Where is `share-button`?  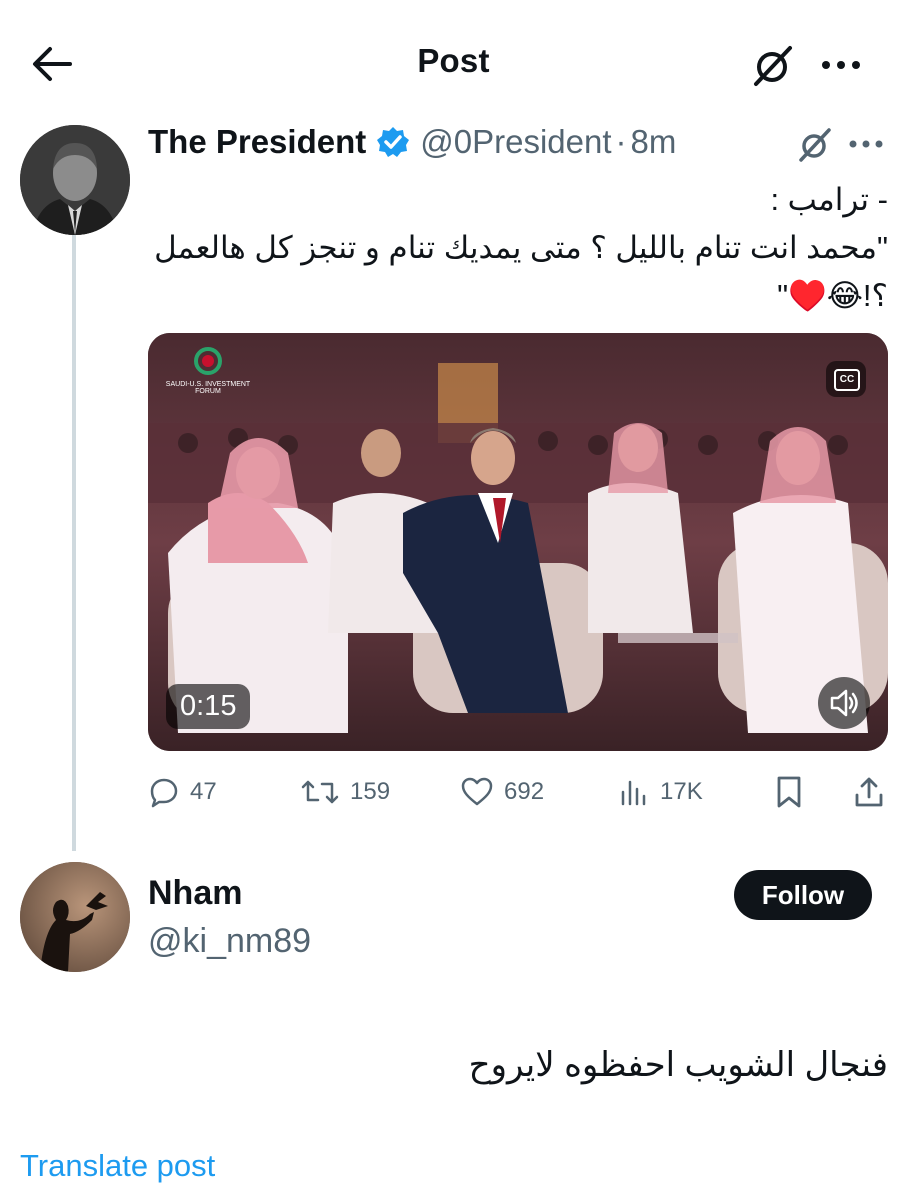 share-button is located at coordinates (874, 792).